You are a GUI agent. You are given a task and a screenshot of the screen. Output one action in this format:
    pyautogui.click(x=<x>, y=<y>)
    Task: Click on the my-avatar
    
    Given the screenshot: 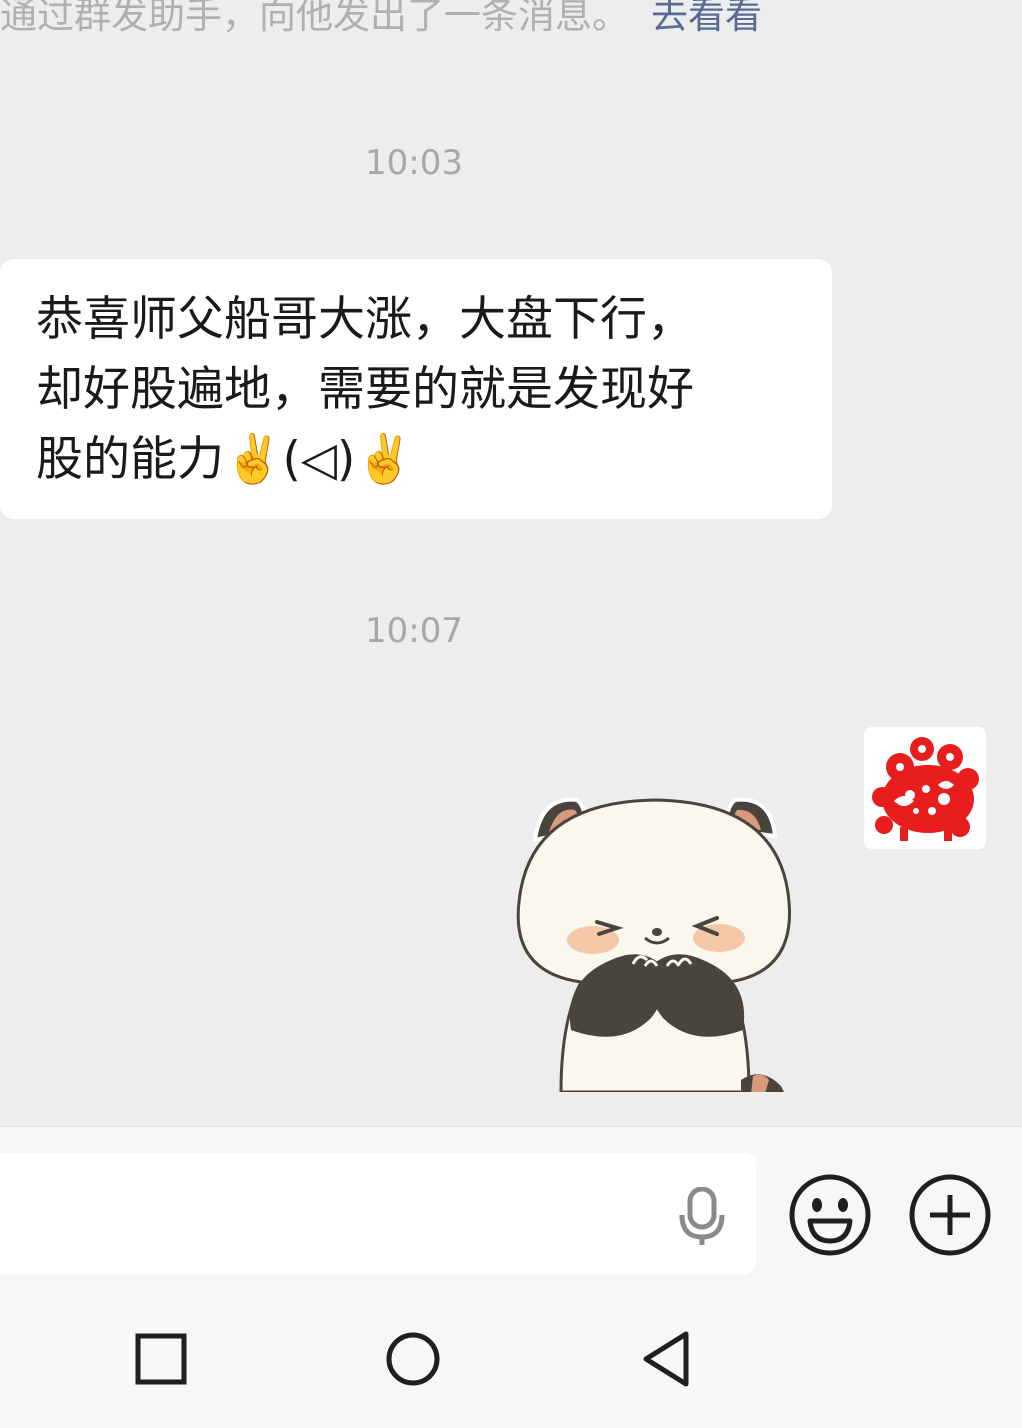 What is the action you would take?
    pyautogui.click(x=925, y=788)
    